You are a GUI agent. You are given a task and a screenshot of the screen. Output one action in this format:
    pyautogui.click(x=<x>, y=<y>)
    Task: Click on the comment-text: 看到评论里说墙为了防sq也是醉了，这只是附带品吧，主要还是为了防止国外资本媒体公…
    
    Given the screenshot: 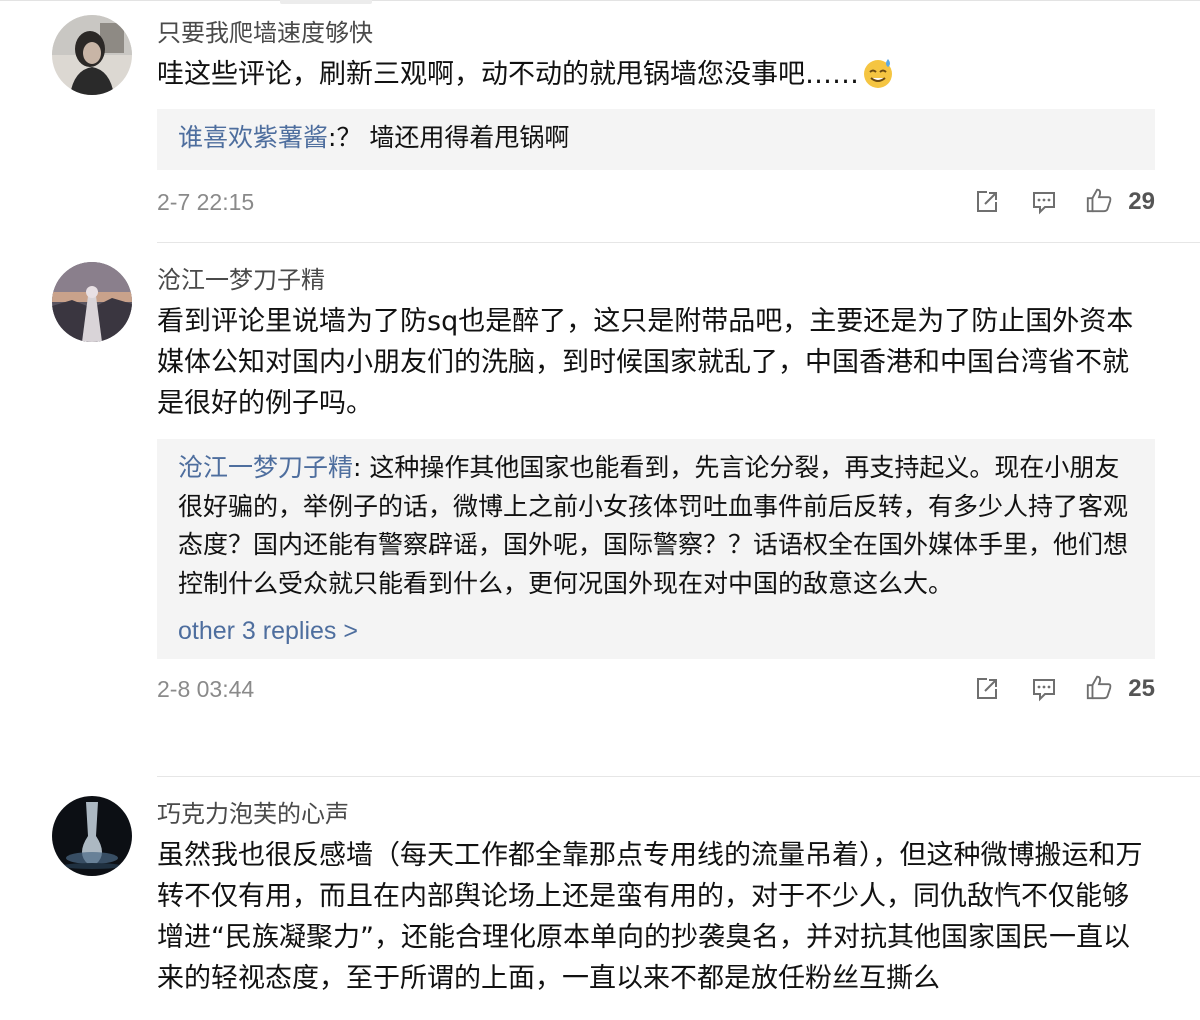 What is the action you would take?
    pyautogui.click(x=645, y=362)
    